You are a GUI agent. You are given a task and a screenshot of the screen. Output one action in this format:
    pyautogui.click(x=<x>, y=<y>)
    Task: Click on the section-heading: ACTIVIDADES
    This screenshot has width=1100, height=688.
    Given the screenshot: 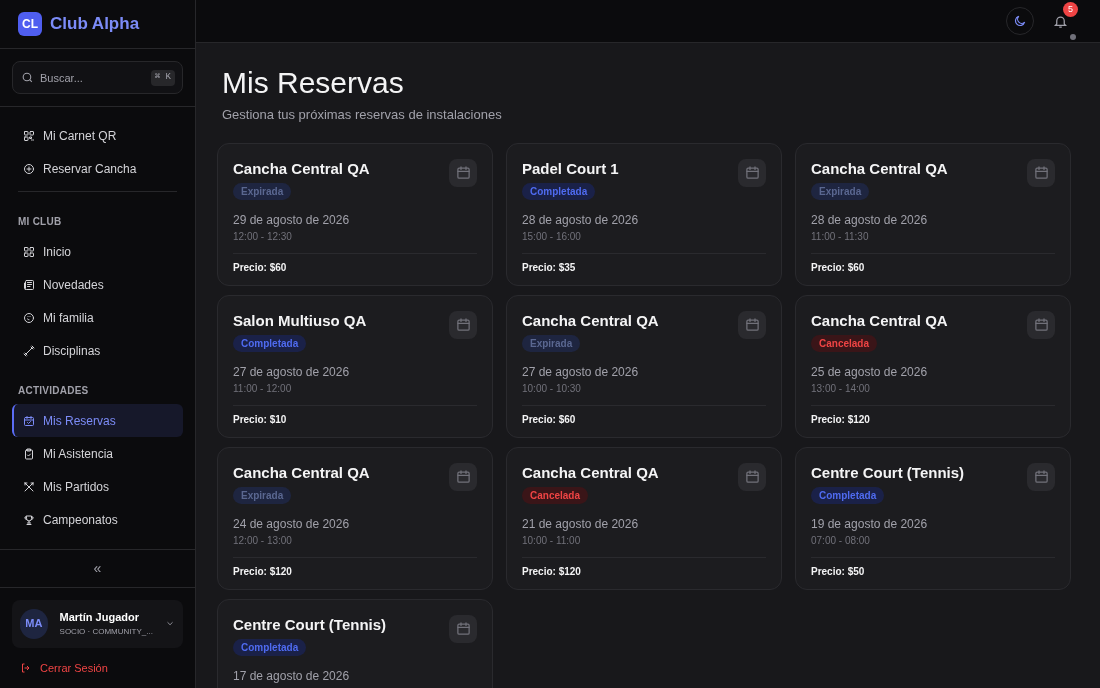 What is the action you would take?
    pyautogui.click(x=53, y=391)
    